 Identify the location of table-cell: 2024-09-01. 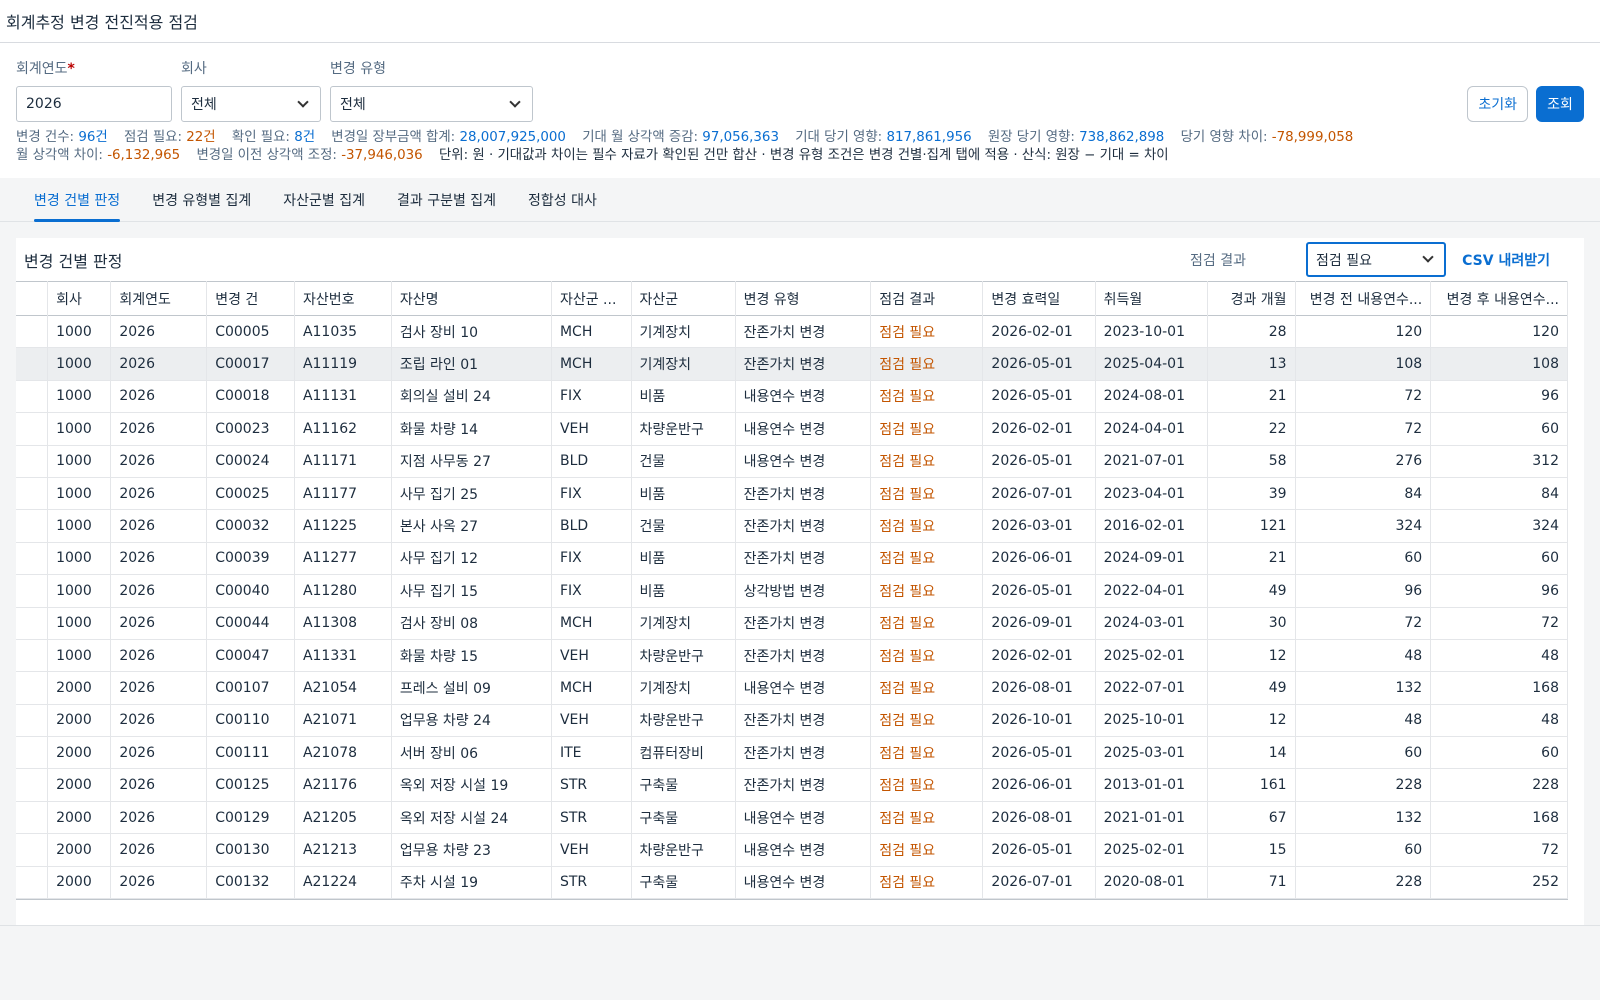
(1151, 558).